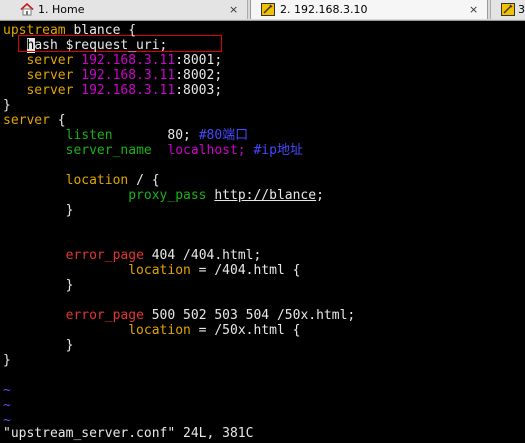  I want to click on code-line-8: listen 80; #80端口, so click(157, 135).